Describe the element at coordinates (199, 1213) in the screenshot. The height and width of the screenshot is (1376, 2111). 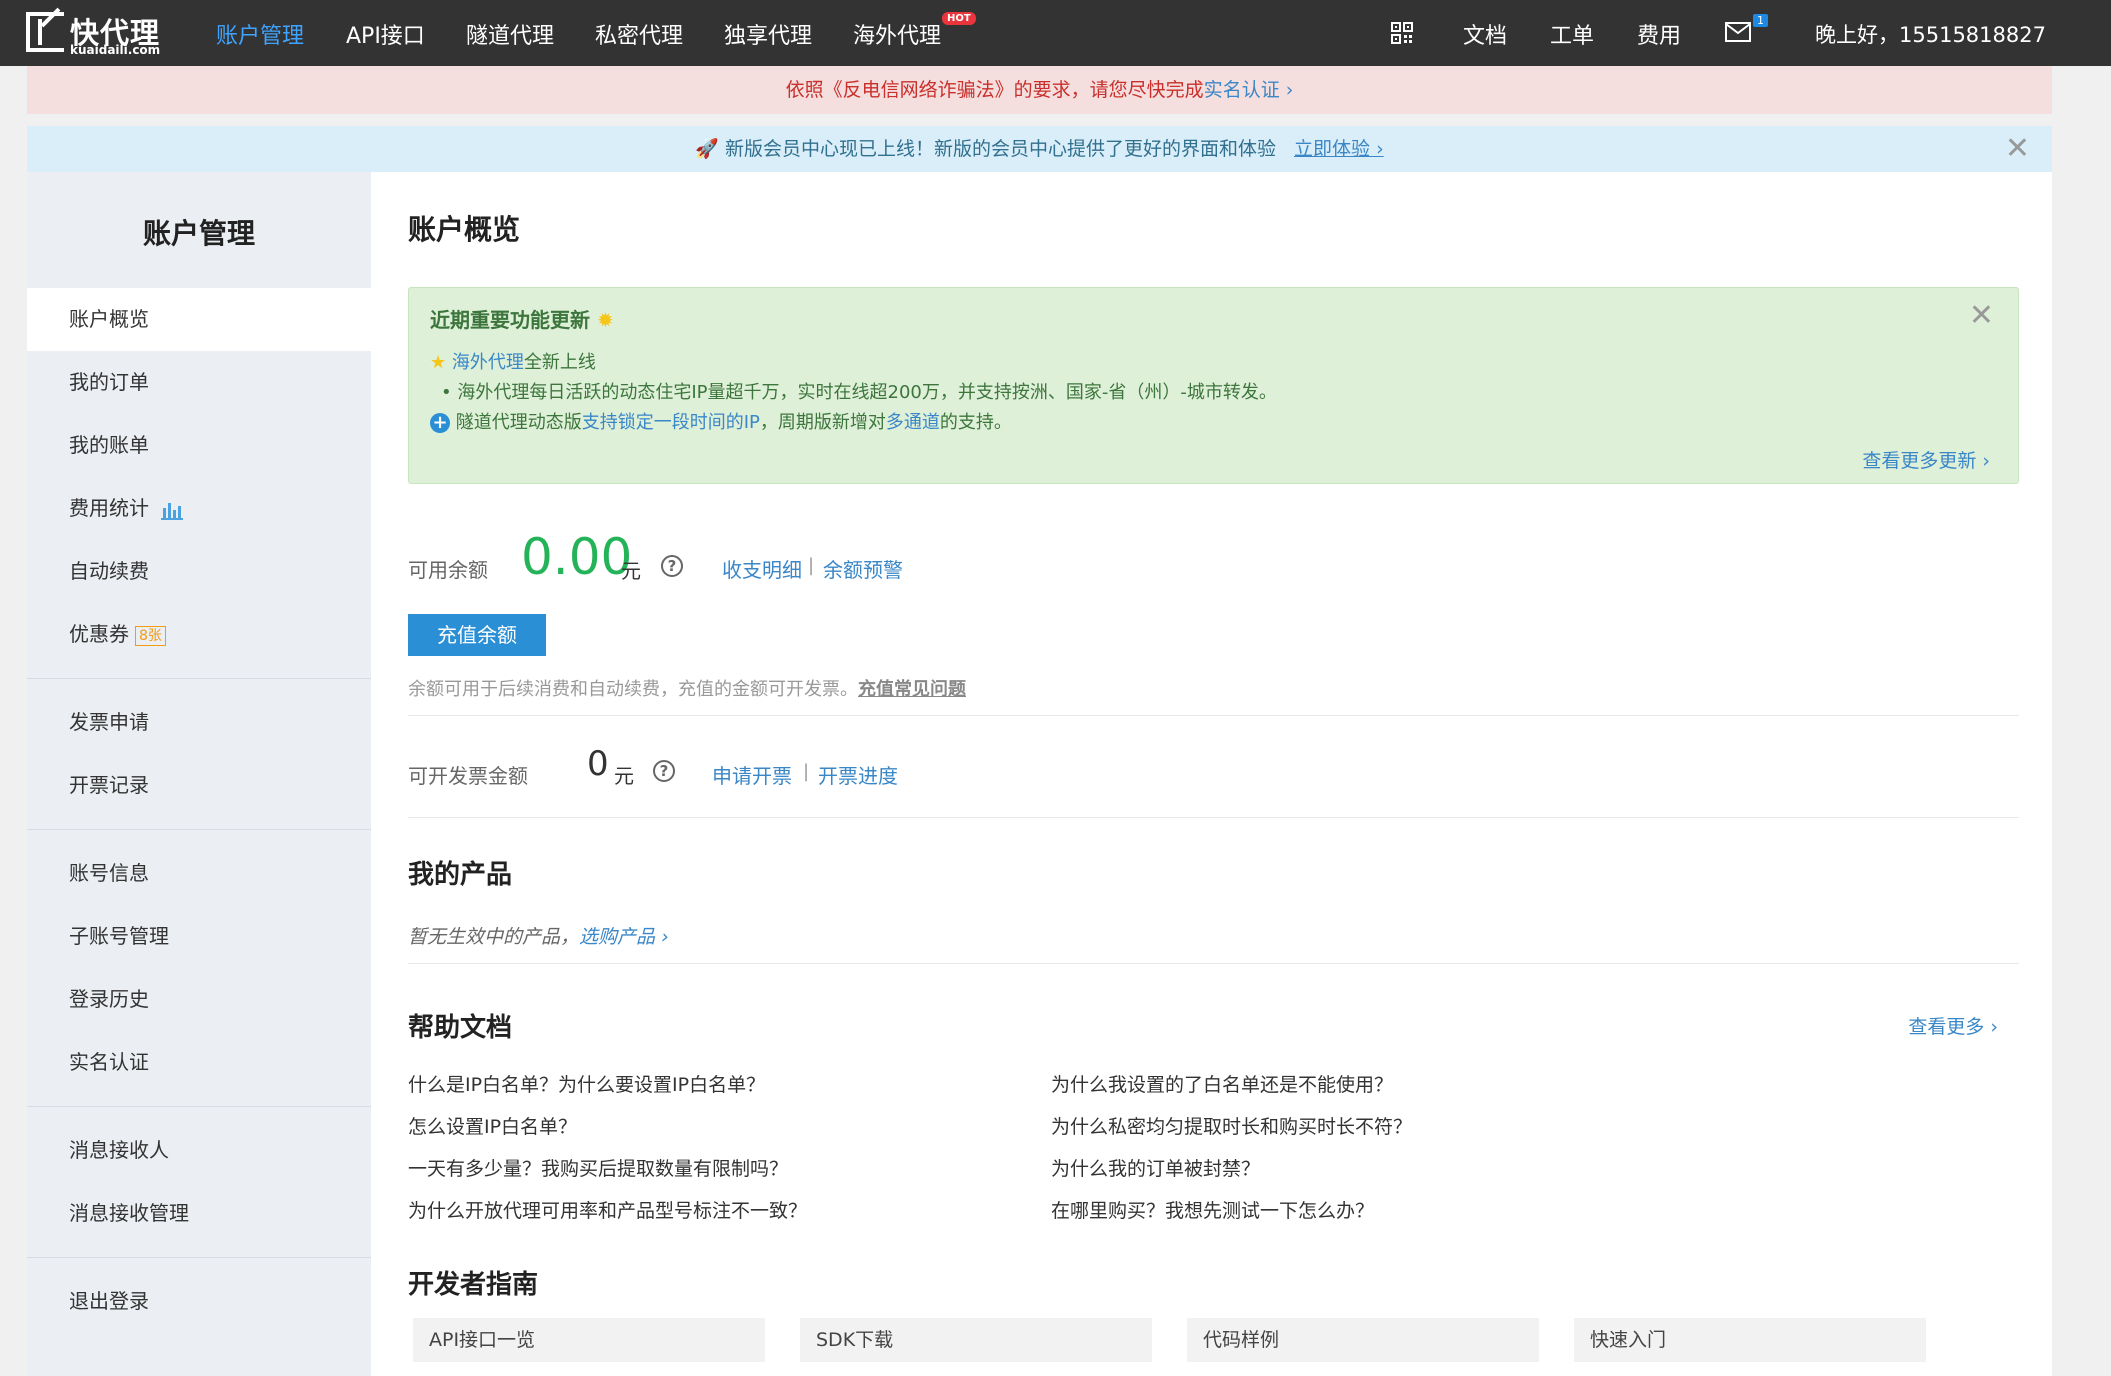
I see `sidebar-item-message-settings: 消息接收管理` at that location.